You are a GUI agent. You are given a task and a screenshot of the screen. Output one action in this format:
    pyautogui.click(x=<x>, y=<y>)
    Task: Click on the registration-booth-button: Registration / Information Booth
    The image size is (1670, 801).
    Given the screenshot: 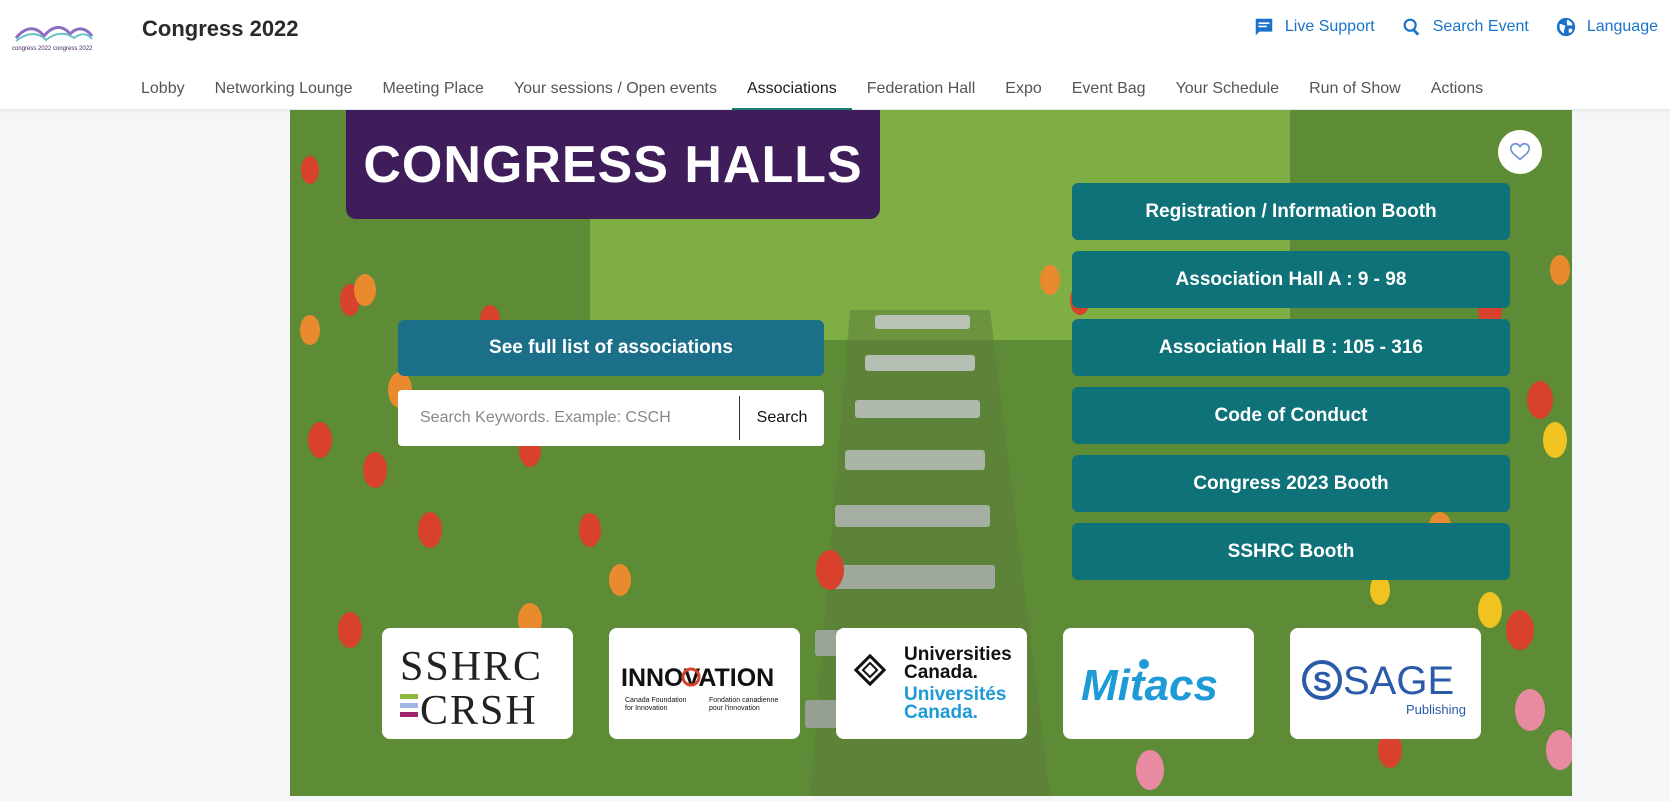 What is the action you would take?
    pyautogui.click(x=1291, y=211)
    